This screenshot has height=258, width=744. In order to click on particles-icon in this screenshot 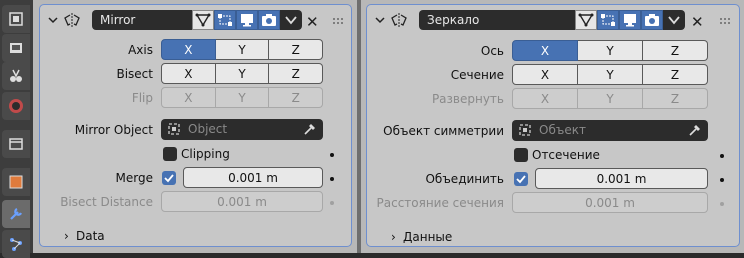, I will do `click(16, 244)`.